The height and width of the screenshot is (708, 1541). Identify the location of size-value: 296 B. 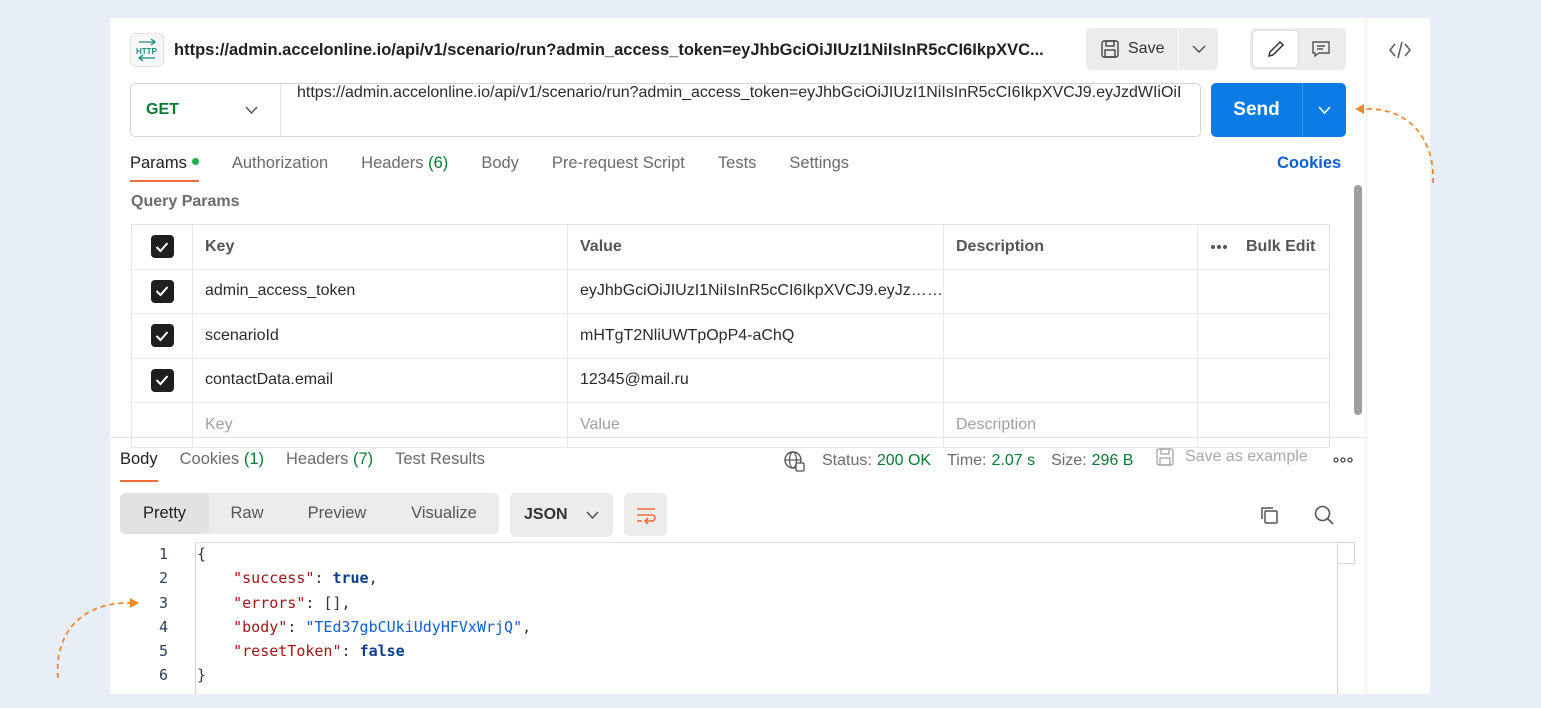
(1113, 461).